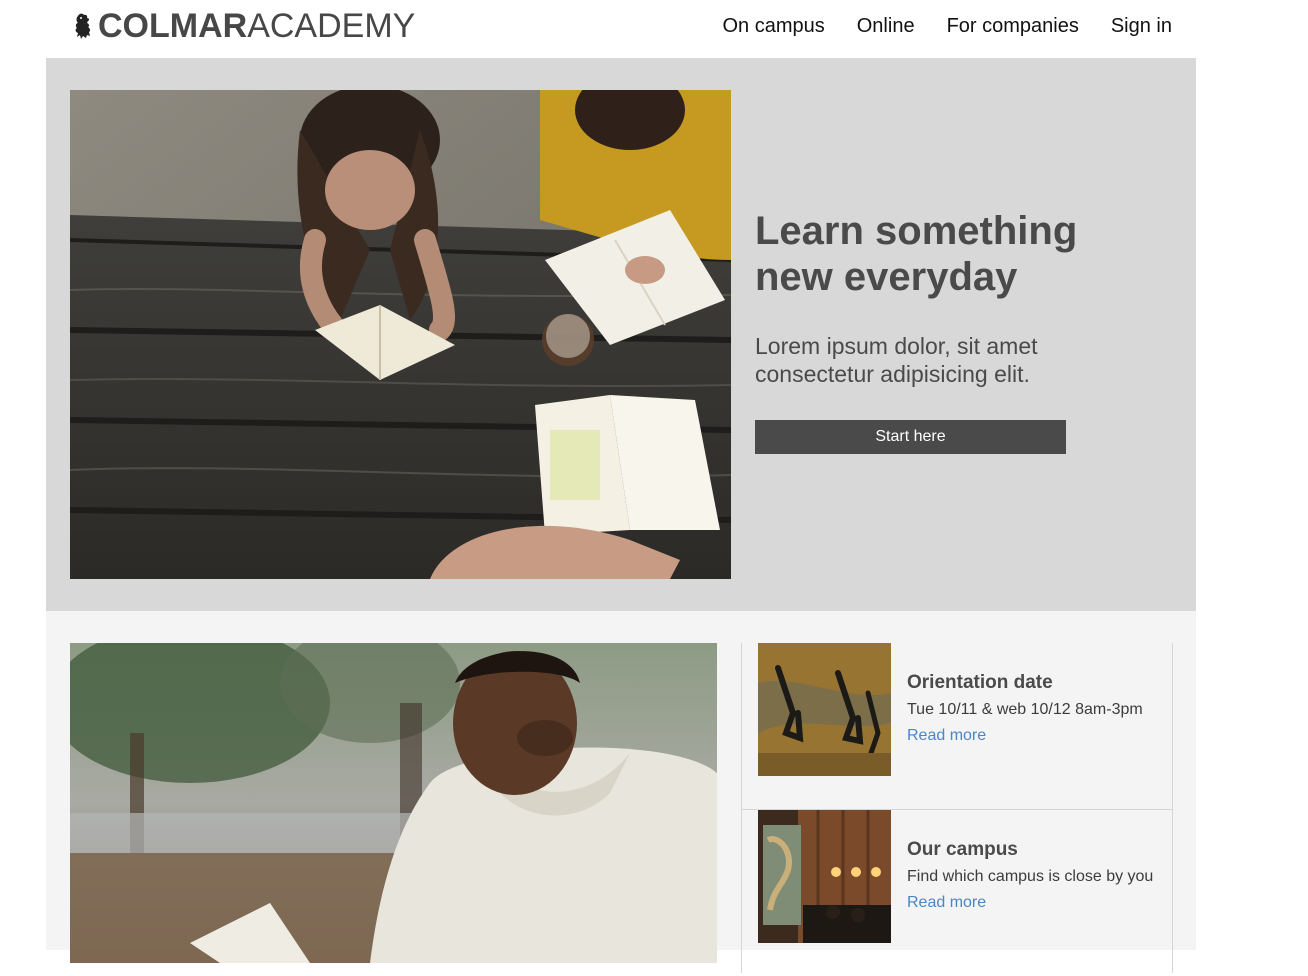  What do you see at coordinates (331, 26) in the screenshot?
I see `logo-text-light: ACADEMY` at bounding box center [331, 26].